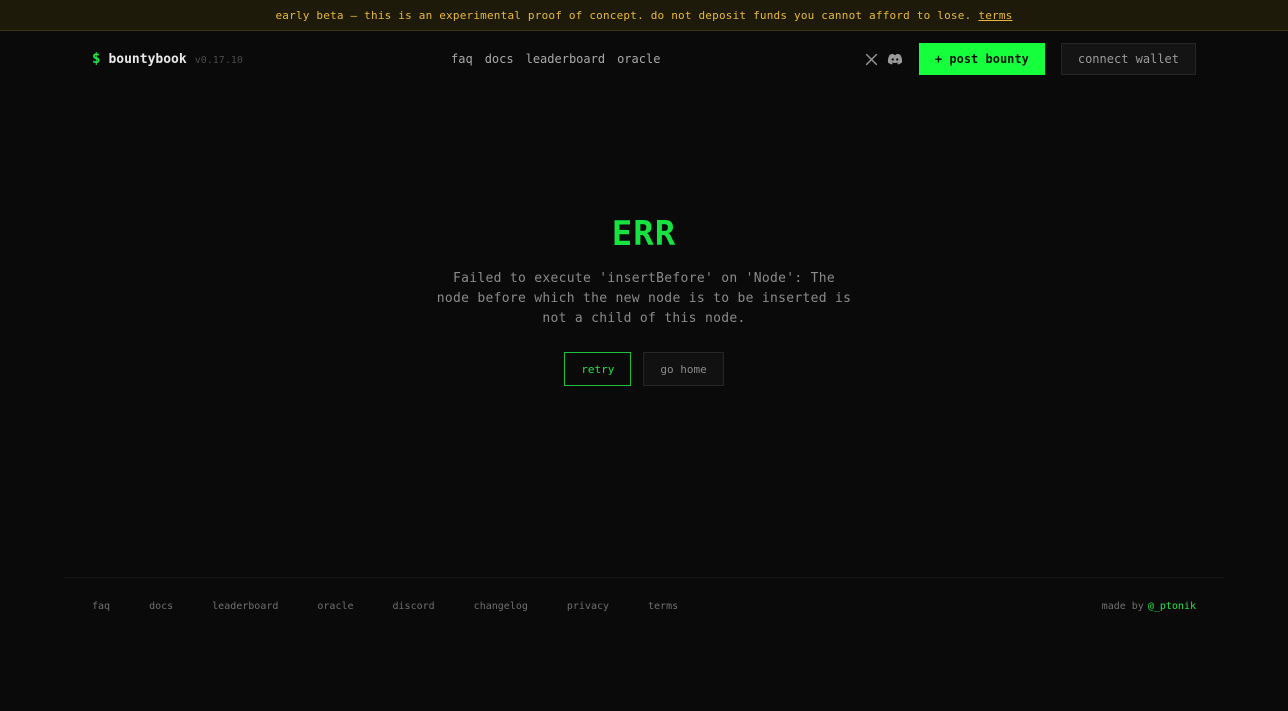 The width and height of the screenshot is (1288, 711). I want to click on footer-link-leaderboard: leaderboard, so click(245, 606).